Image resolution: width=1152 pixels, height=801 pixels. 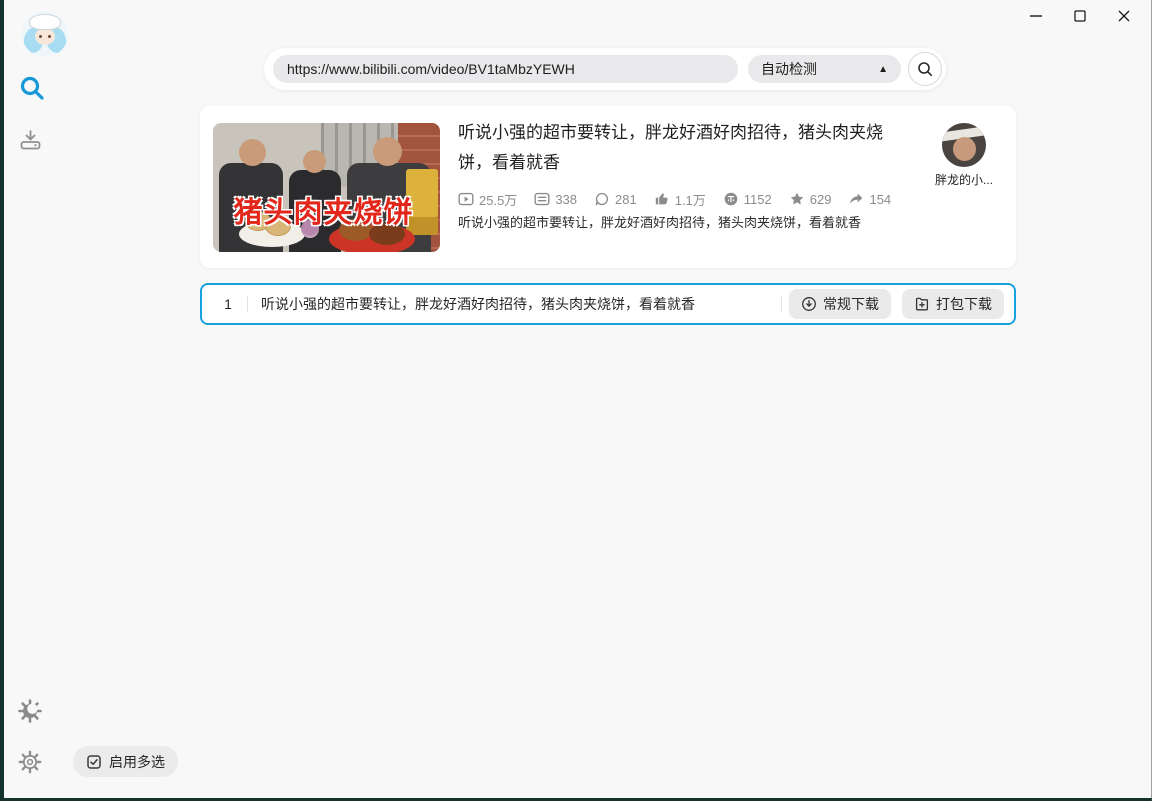 I want to click on sidebar-downloads-tab, so click(x=30, y=142).